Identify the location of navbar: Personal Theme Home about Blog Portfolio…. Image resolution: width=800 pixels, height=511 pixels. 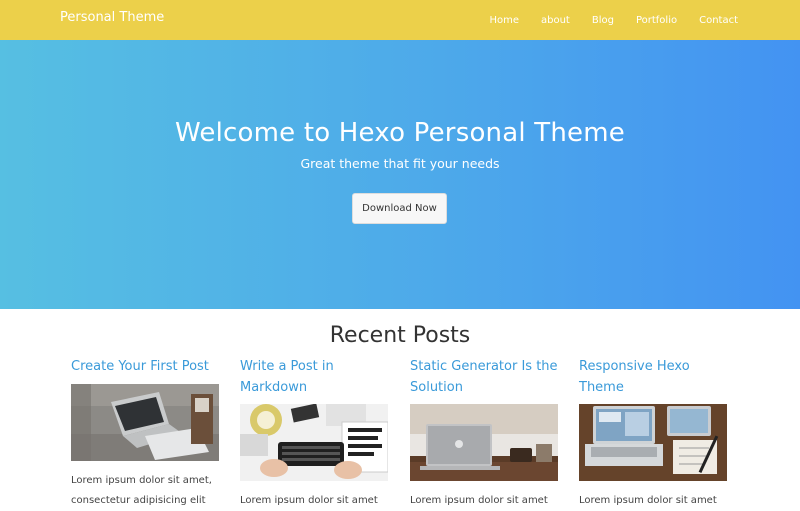
(400, 20).